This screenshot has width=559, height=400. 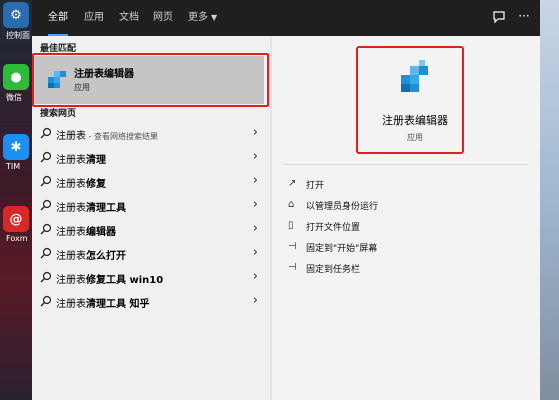 I want to click on web-search-heading: 搜索网页, so click(x=58, y=114).